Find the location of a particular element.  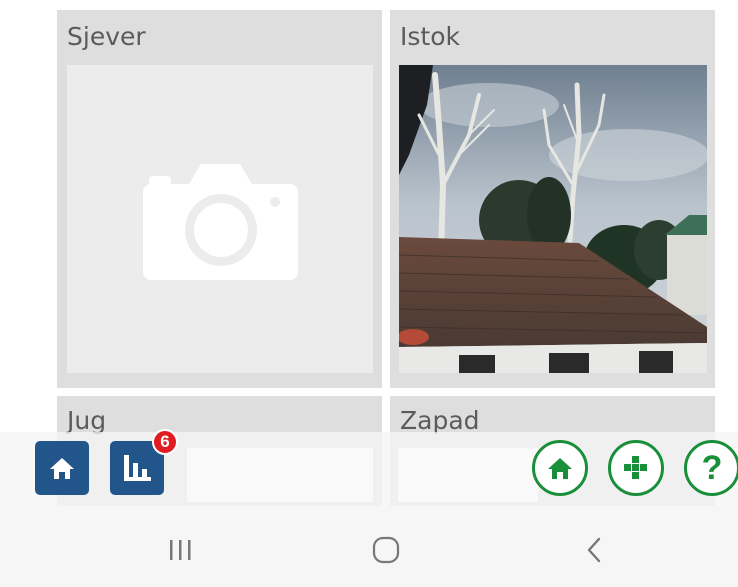

help-icon: ? is located at coordinates (712, 467).